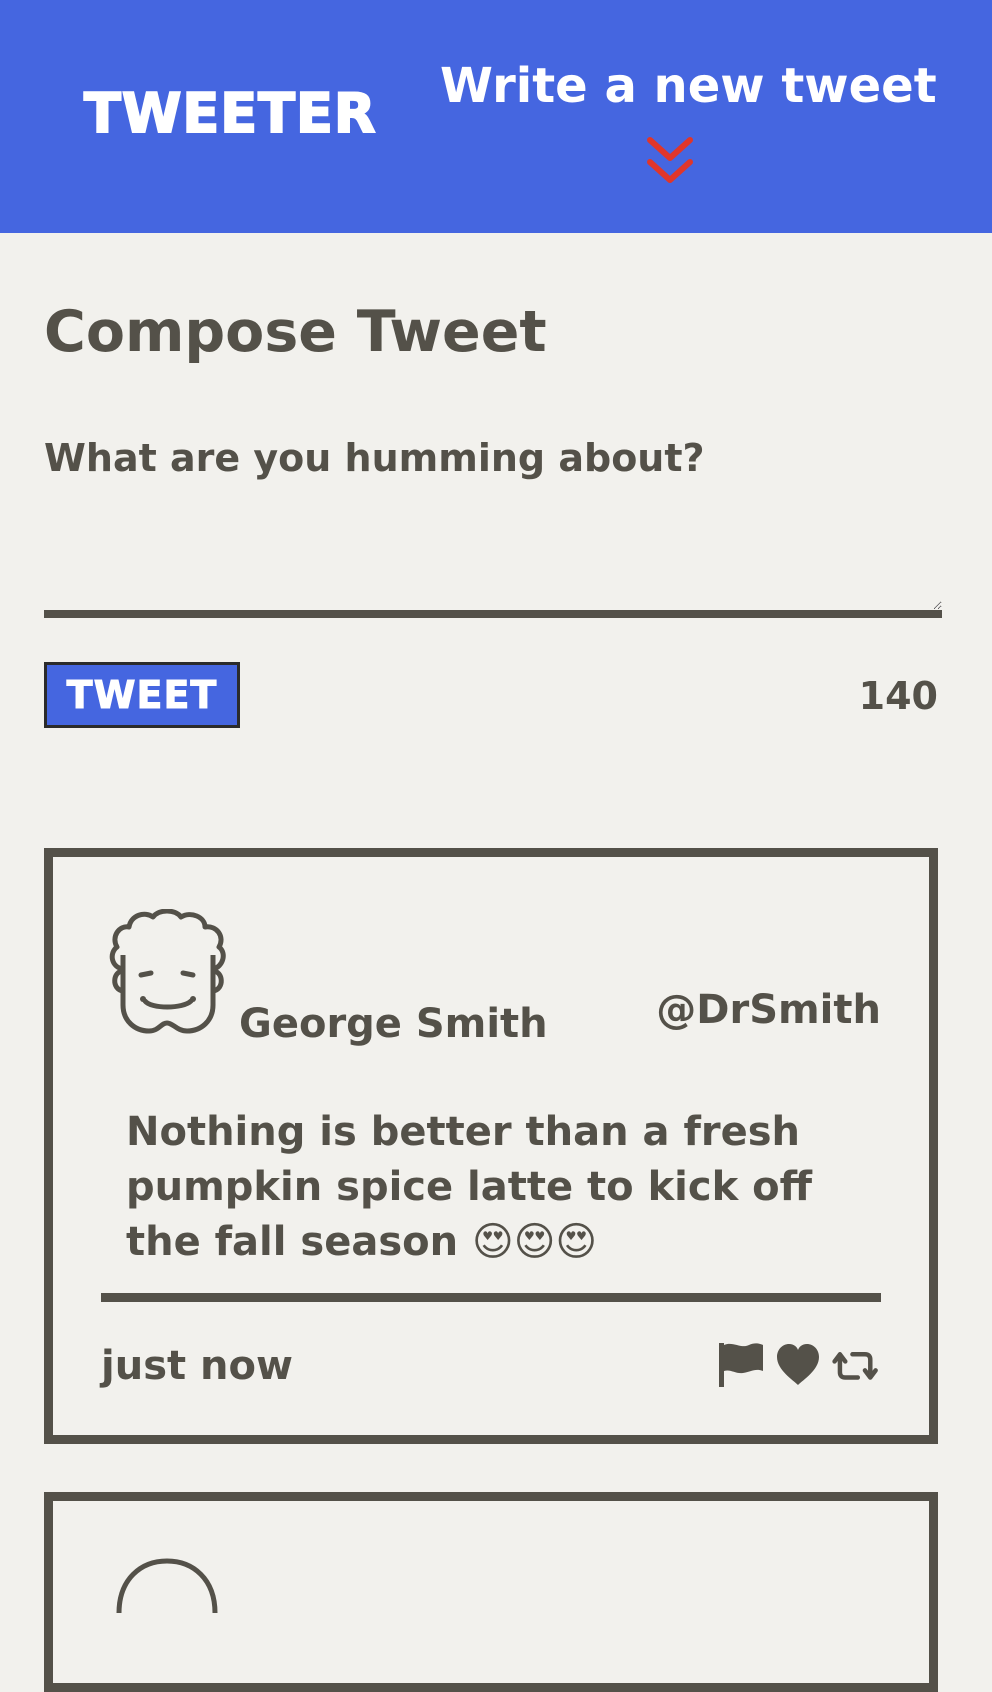 The width and height of the screenshot is (992, 1692). I want to click on tweet-divider, so click(491, 1297).